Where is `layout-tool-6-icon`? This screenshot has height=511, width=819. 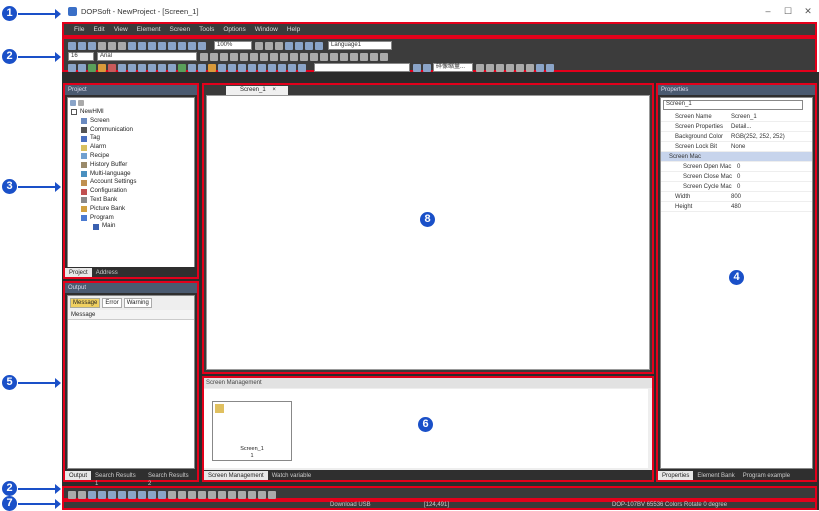 layout-tool-6-icon is located at coordinates (122, 494).